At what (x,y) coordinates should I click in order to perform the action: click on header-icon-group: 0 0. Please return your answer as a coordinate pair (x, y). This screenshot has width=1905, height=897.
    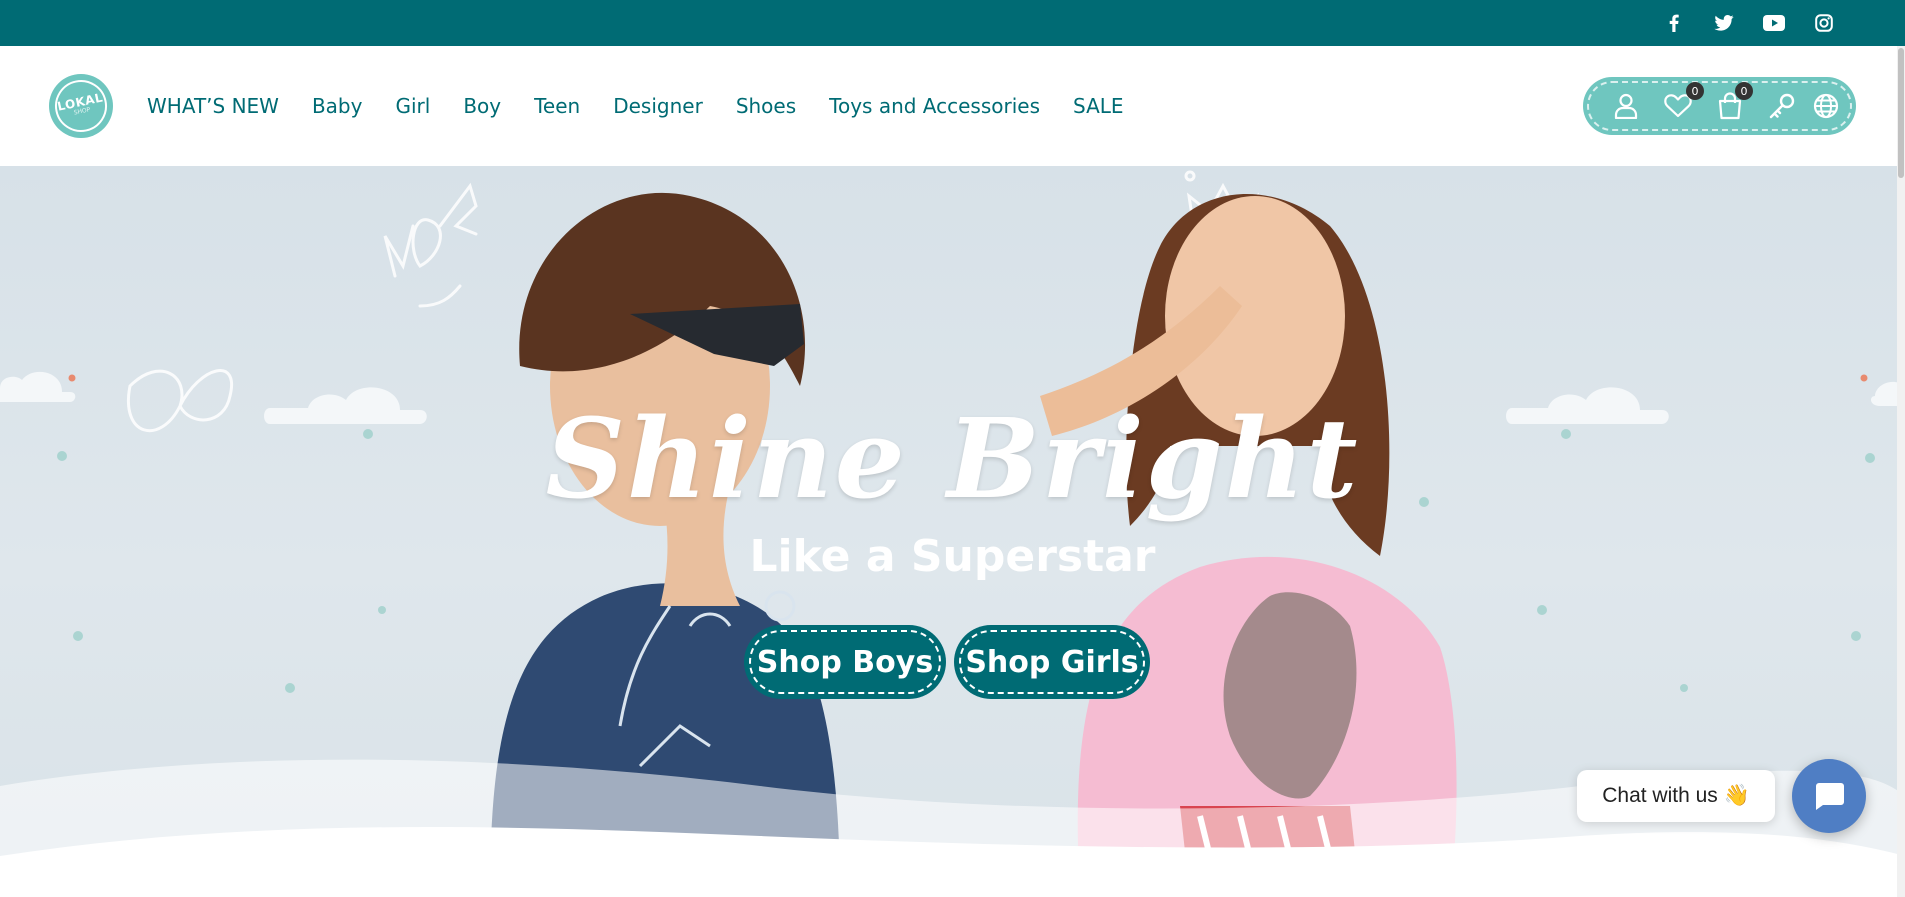
    Looking at the image, I should click on (1719, 106).